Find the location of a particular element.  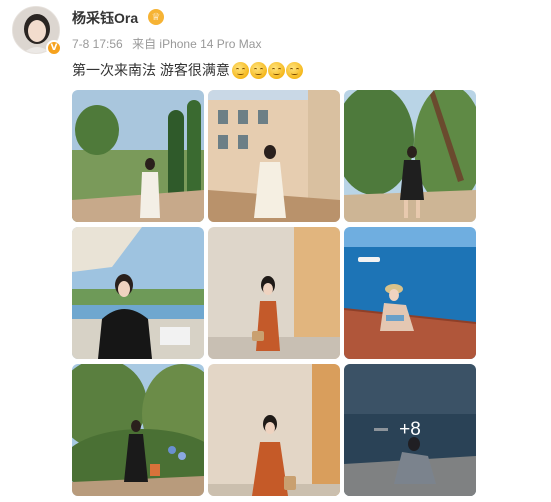

author-name: 杨采钰Ora is located at coordinates (105, 18).